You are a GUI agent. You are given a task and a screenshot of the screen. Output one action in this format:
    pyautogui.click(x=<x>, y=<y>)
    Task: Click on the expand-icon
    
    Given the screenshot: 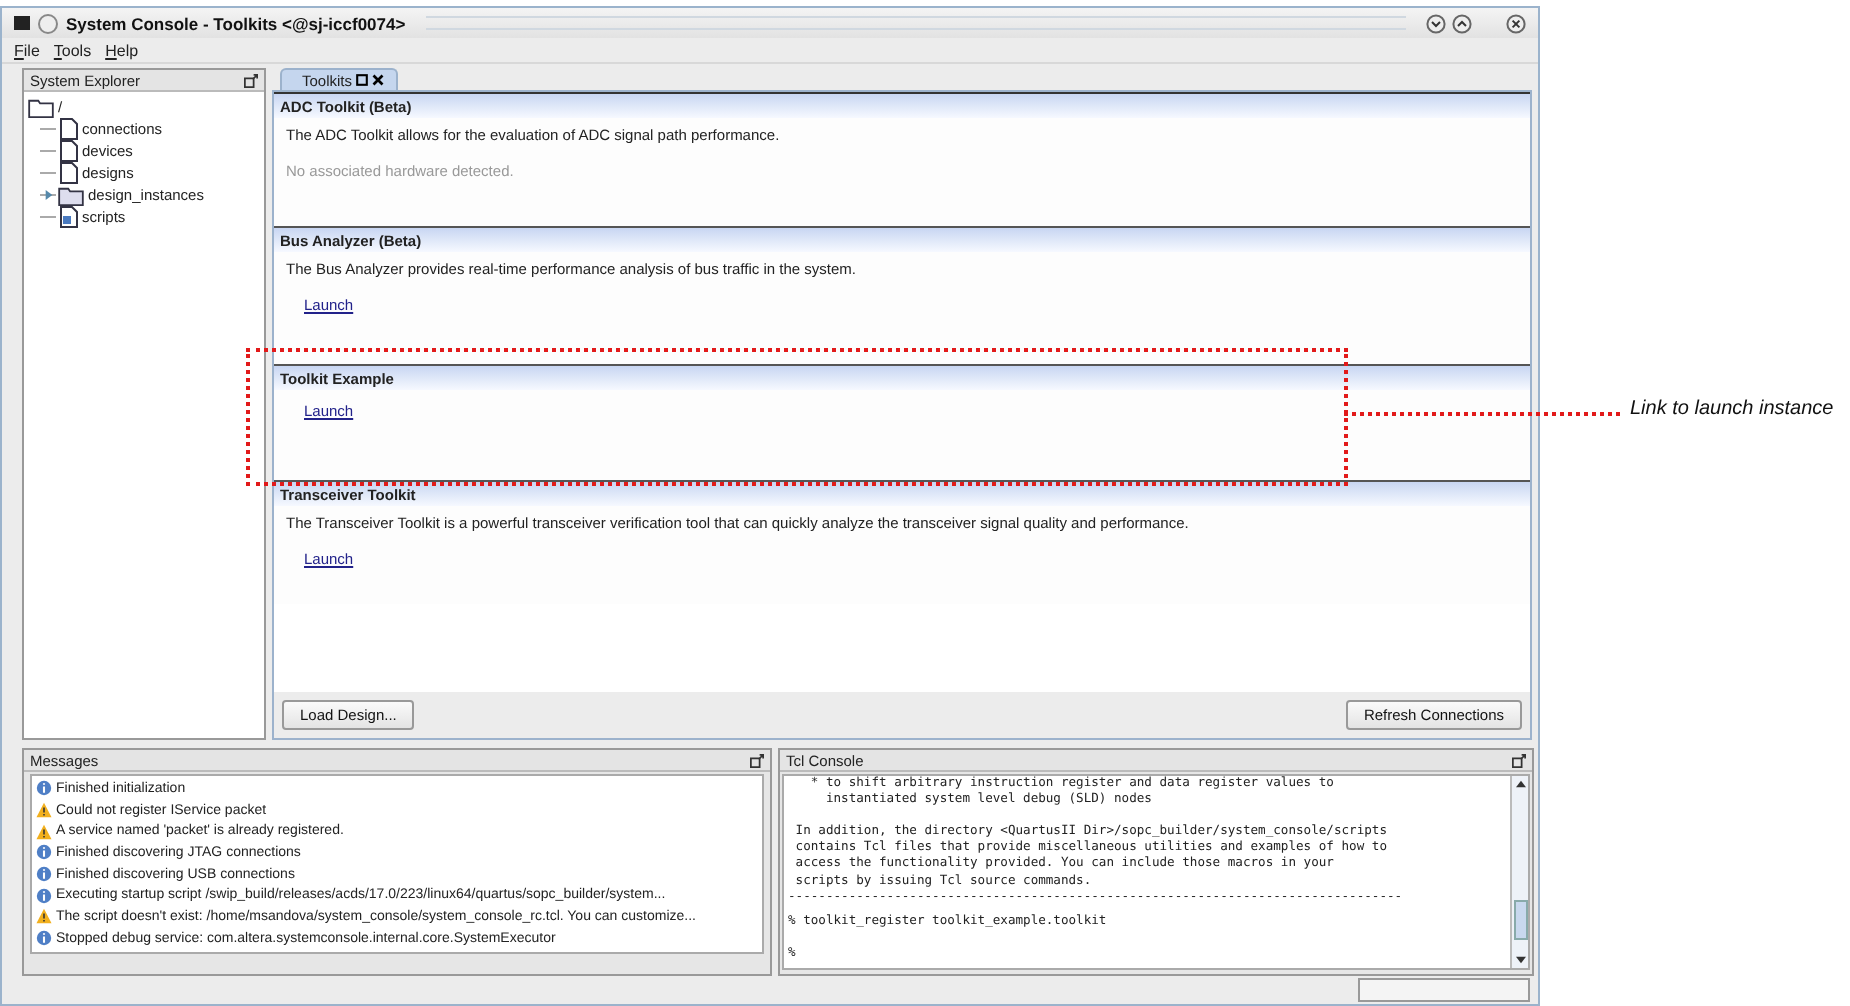 What is the action you would take?
    pyautogui.click(x=49, y=195)
    